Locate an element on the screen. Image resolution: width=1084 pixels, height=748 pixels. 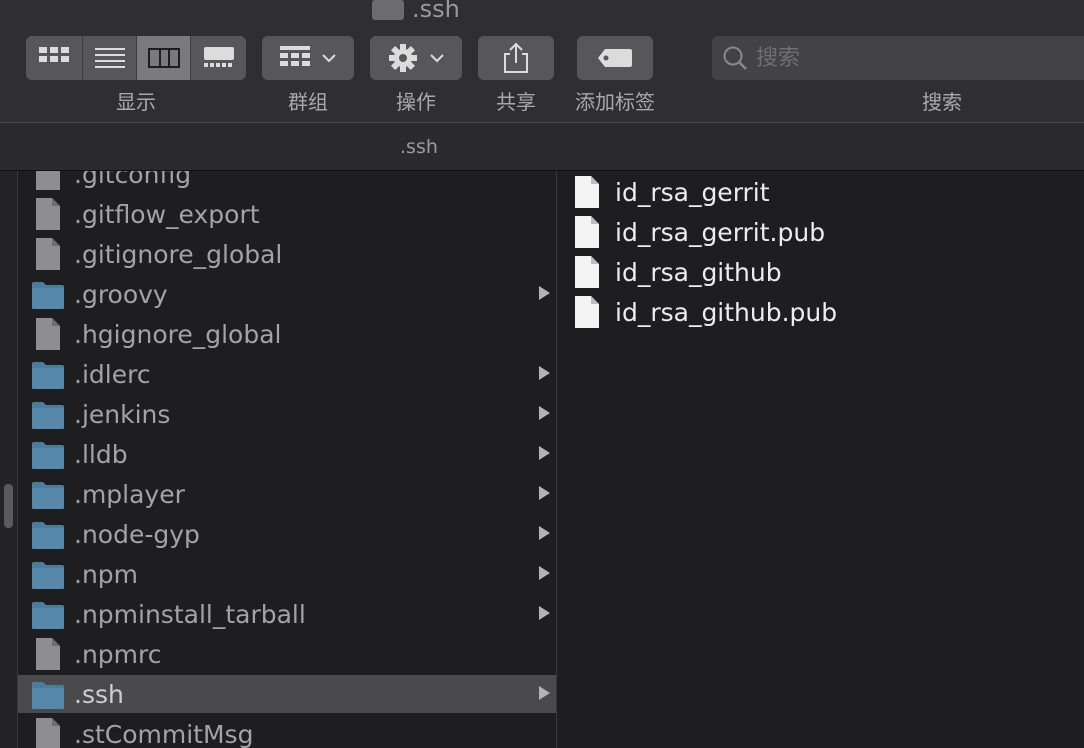
list-view-button is located at coordinates (110, 58).